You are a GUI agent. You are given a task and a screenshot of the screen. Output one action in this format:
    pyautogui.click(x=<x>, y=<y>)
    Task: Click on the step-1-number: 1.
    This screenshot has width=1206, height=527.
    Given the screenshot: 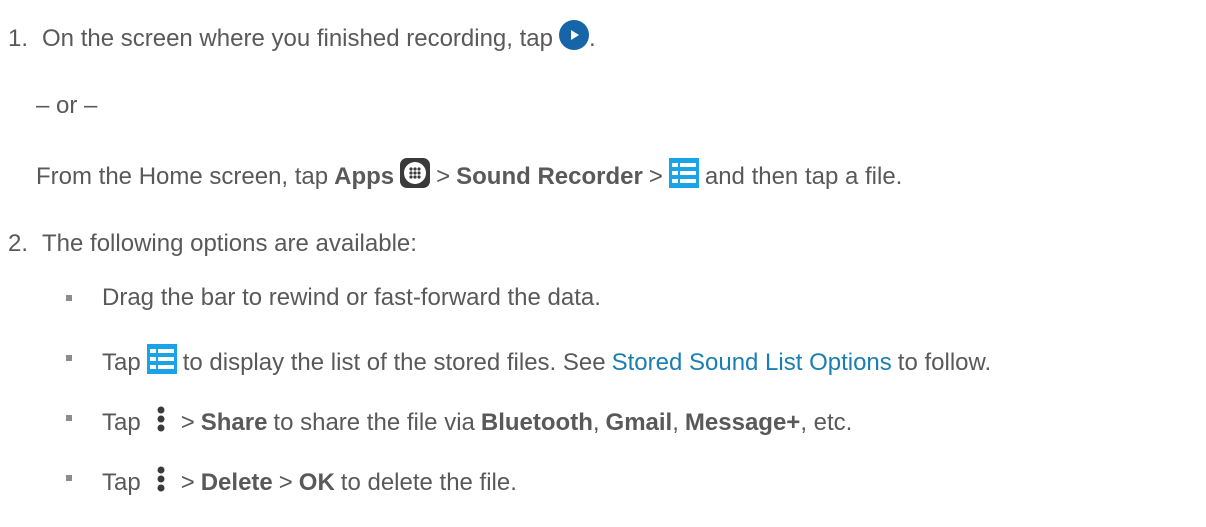 What is the action you would take?
    pyautogui.click(x=18, y=38)
    